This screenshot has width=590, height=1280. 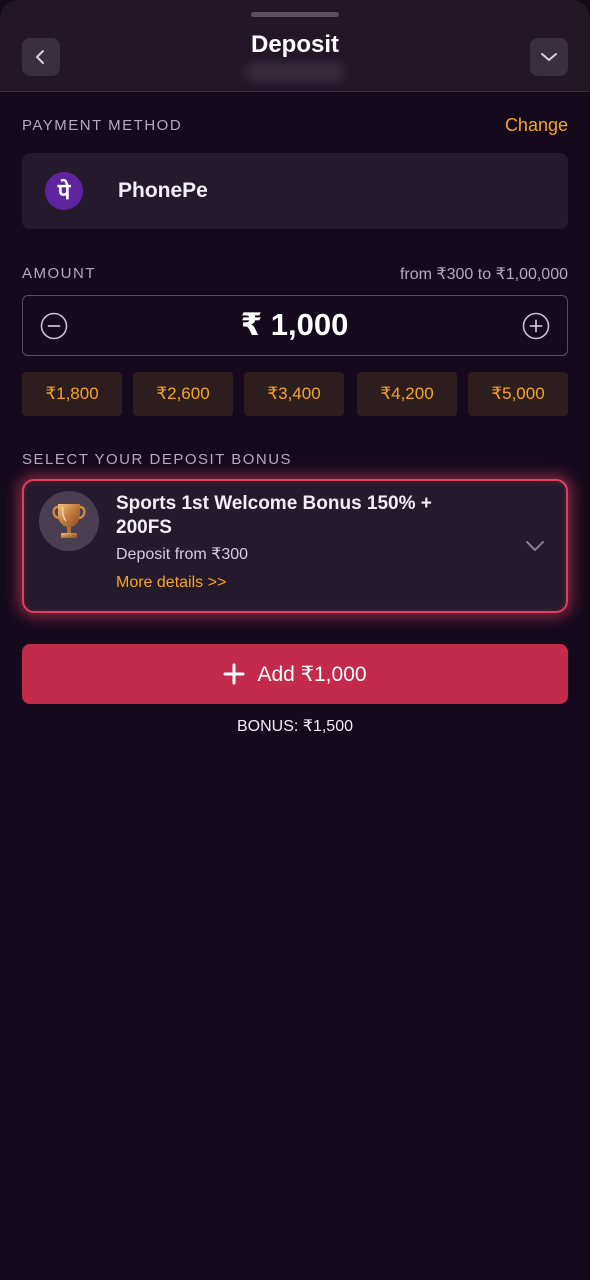 I want to click on phonepe-logo: पे, so click(x=64, y=191).